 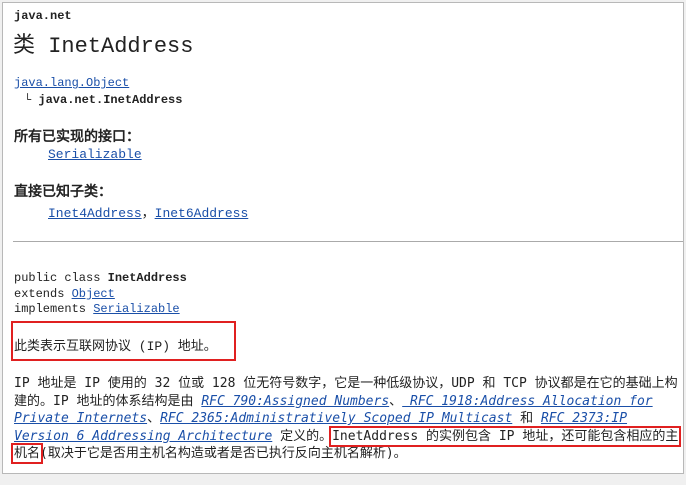 I want to click on text: 和, so click(x=526, y=419).